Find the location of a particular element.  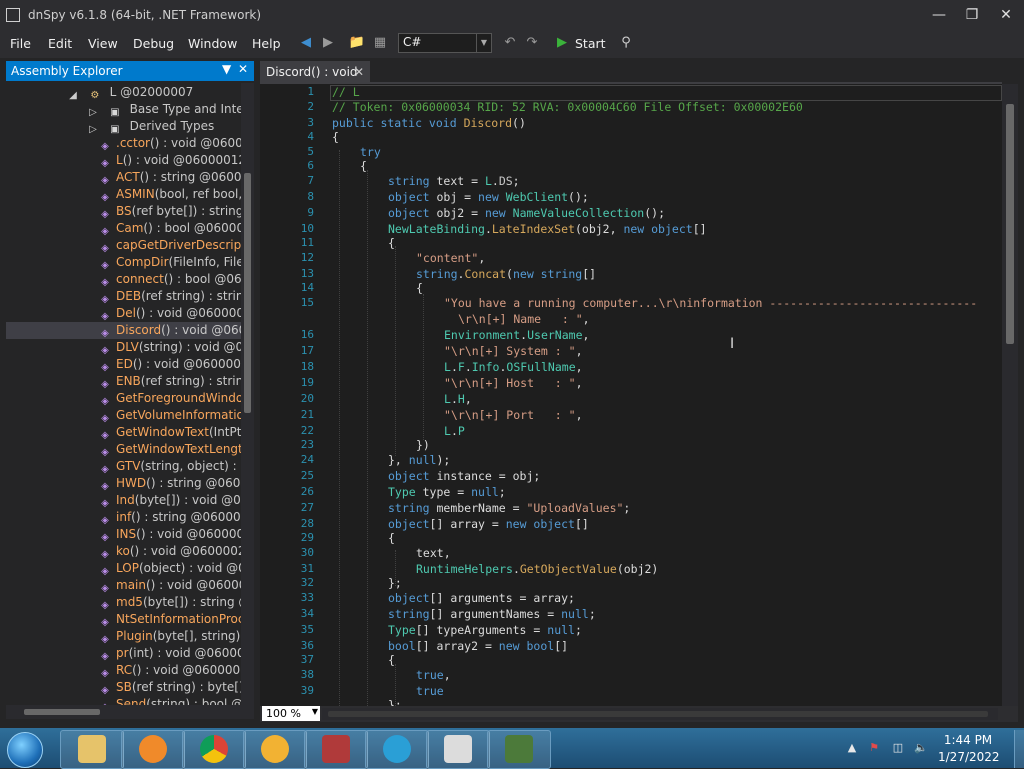

taskbar-chrome is located at coordinates (214, 749).